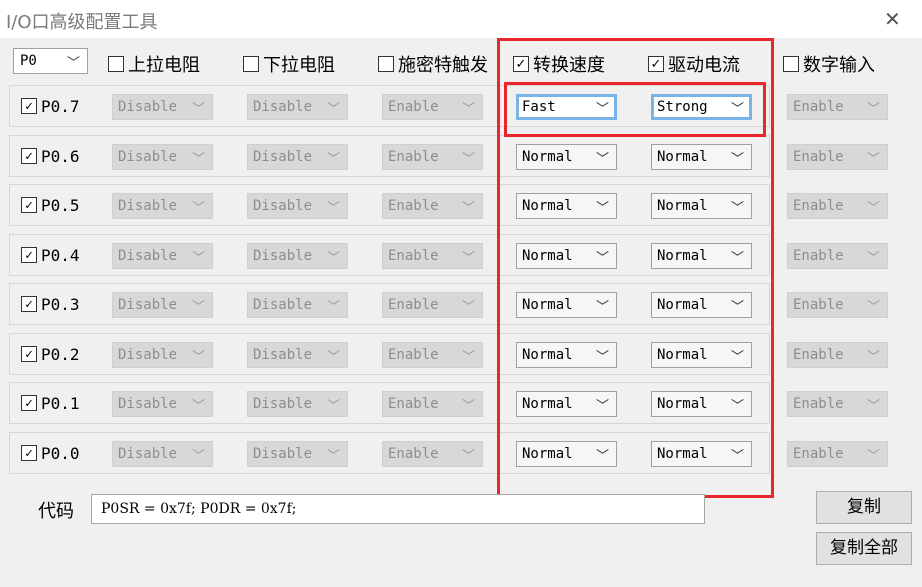 The image size is (922, 587). What do you see at coordinates (50, 453) in the screenshot?
I see `pin-checkbox: ✓ P0.0` at bounding box center [50, 453].